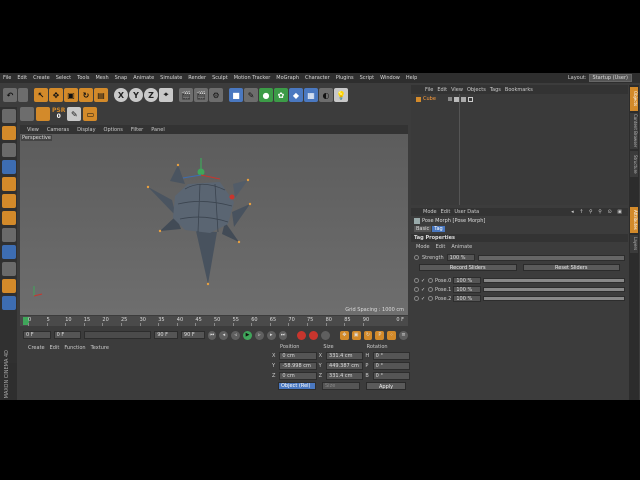 The width and height of the screenshot is (640, 480). I want to click on tab-basic: Basic, so click(423, 229).